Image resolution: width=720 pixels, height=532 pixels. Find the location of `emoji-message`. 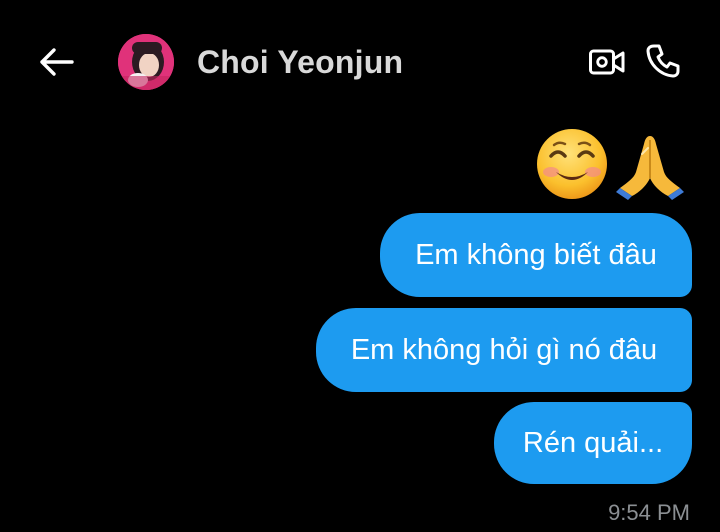

emoji-message is located at coordinates (610, 162).